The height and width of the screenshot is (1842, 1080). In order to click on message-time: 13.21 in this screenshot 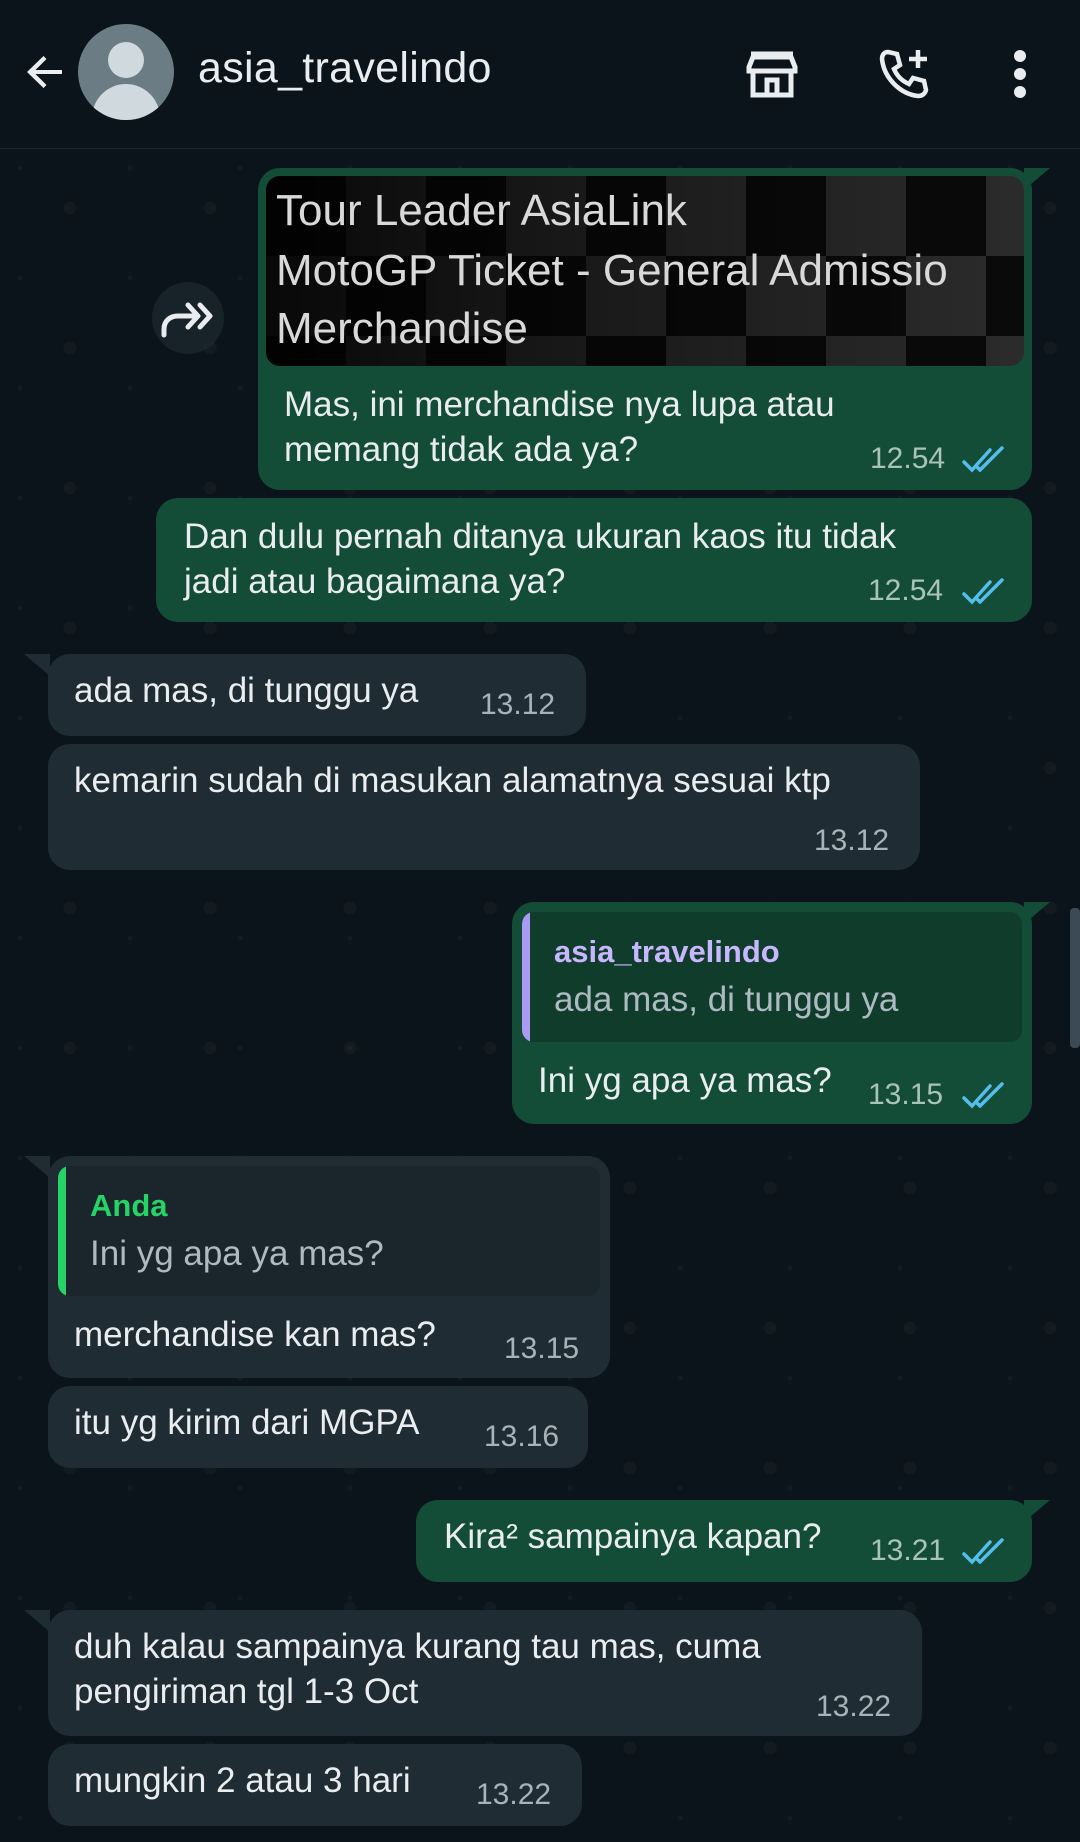, I will do `click(908, 1550)`.